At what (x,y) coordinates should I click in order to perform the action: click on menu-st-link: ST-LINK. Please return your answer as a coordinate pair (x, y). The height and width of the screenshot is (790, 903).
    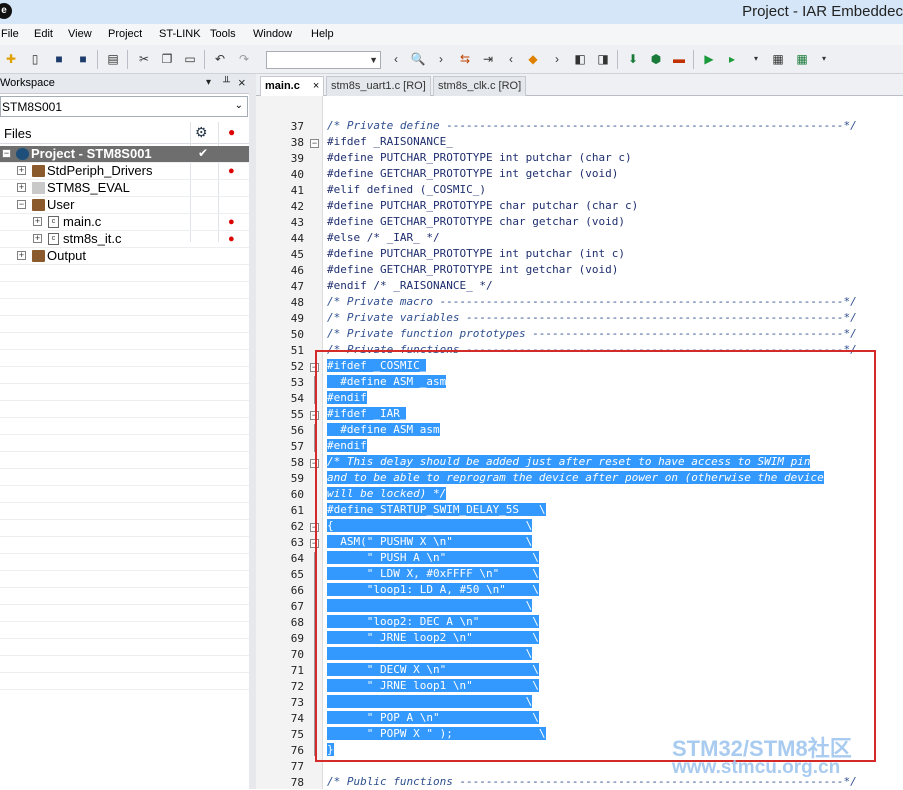
    Looking at the image, I should click on (180, 34).